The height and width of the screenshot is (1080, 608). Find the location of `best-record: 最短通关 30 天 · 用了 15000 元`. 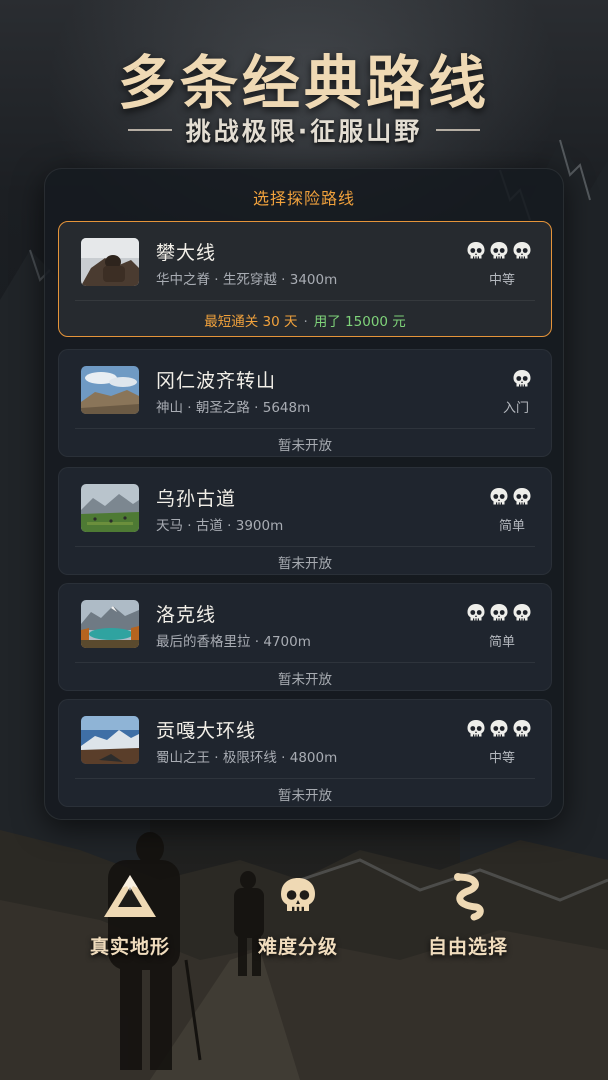

best-record: 最短通关 30 天 · 用了 15000 元 is located at coordinates (305, 320).